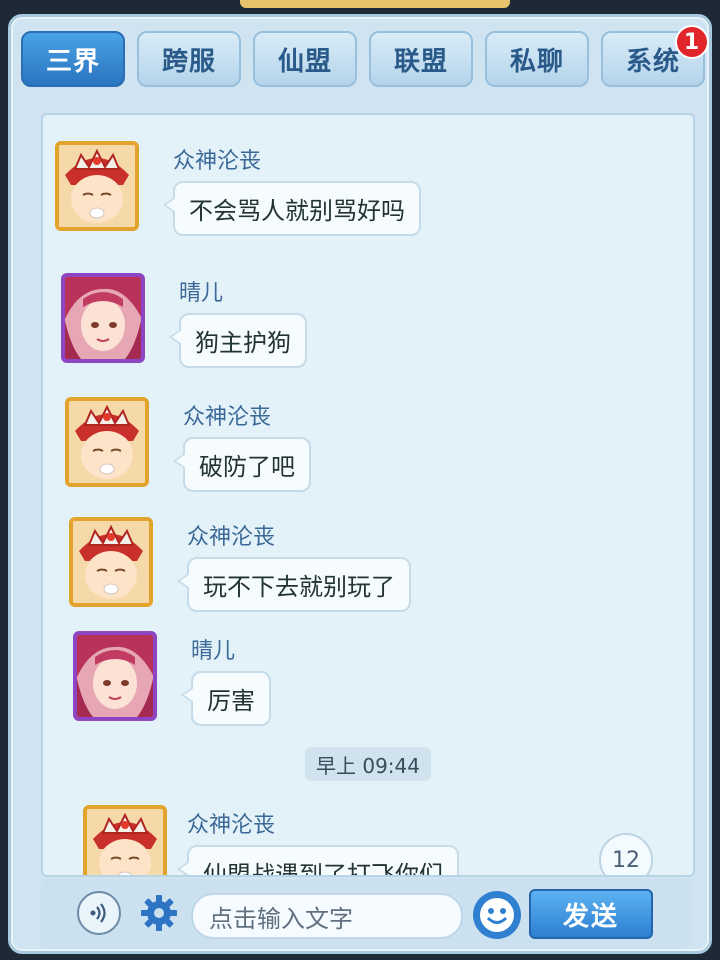 This screenshot has height=960, width=720. Describe the element at coordinates (591, 914) in the screenshot. I see `send-button: 发送` at that location.